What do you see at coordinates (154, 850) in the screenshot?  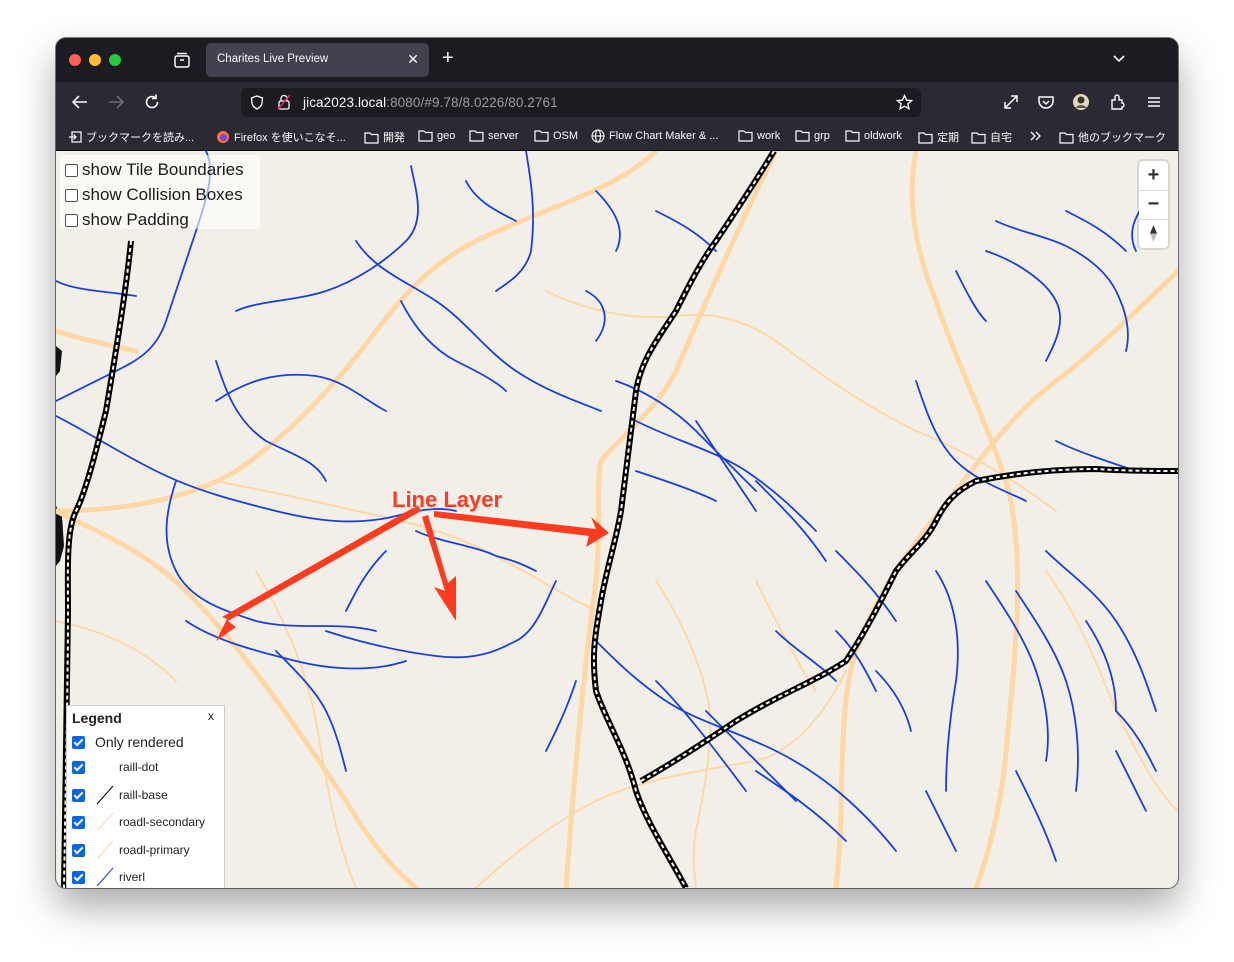 I see `legend-item-label: roadl-primary` at bounding box center [154, 850].